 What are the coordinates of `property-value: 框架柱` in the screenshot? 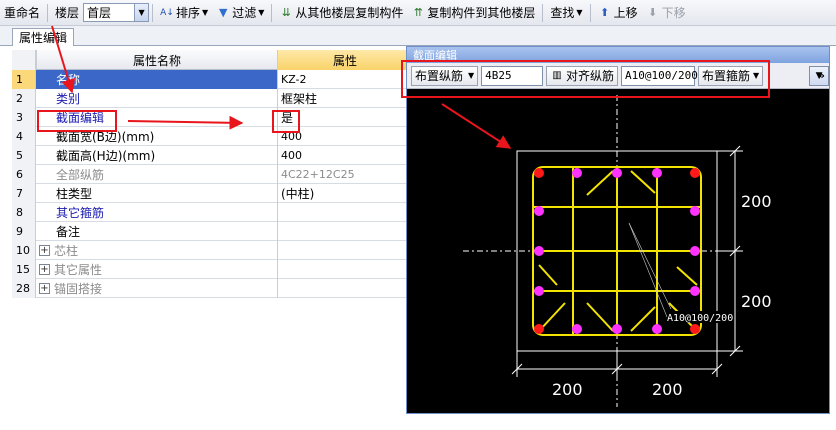 It's located at (345, 98).